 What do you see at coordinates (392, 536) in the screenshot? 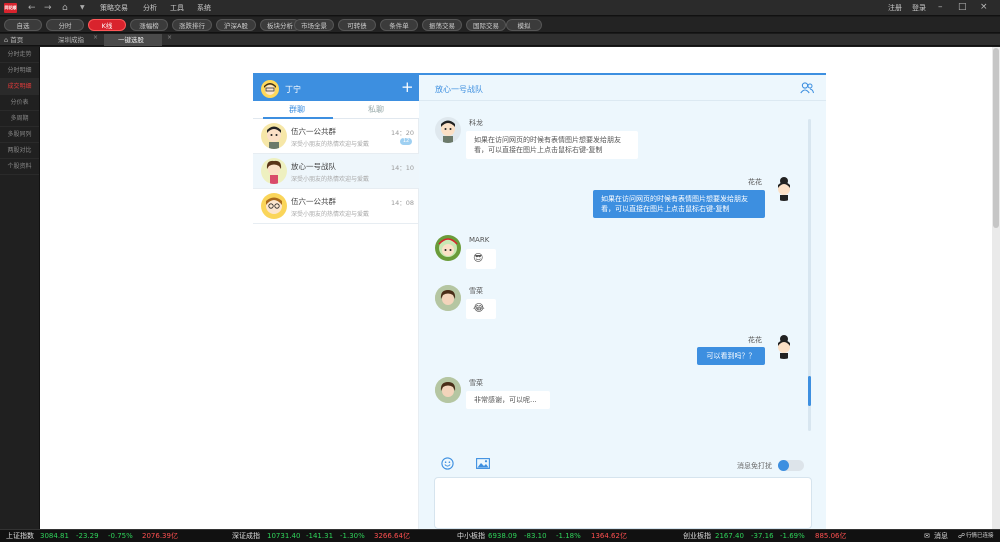
I see `index-amount: 3266.64亿` at bounding box center [392, 536].